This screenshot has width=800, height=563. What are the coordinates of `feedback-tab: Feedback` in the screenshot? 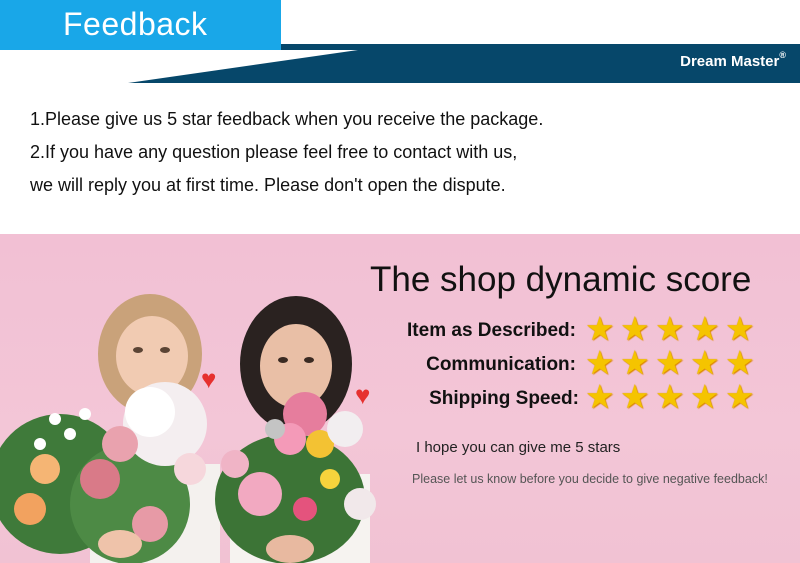 It's located at (140, 25).